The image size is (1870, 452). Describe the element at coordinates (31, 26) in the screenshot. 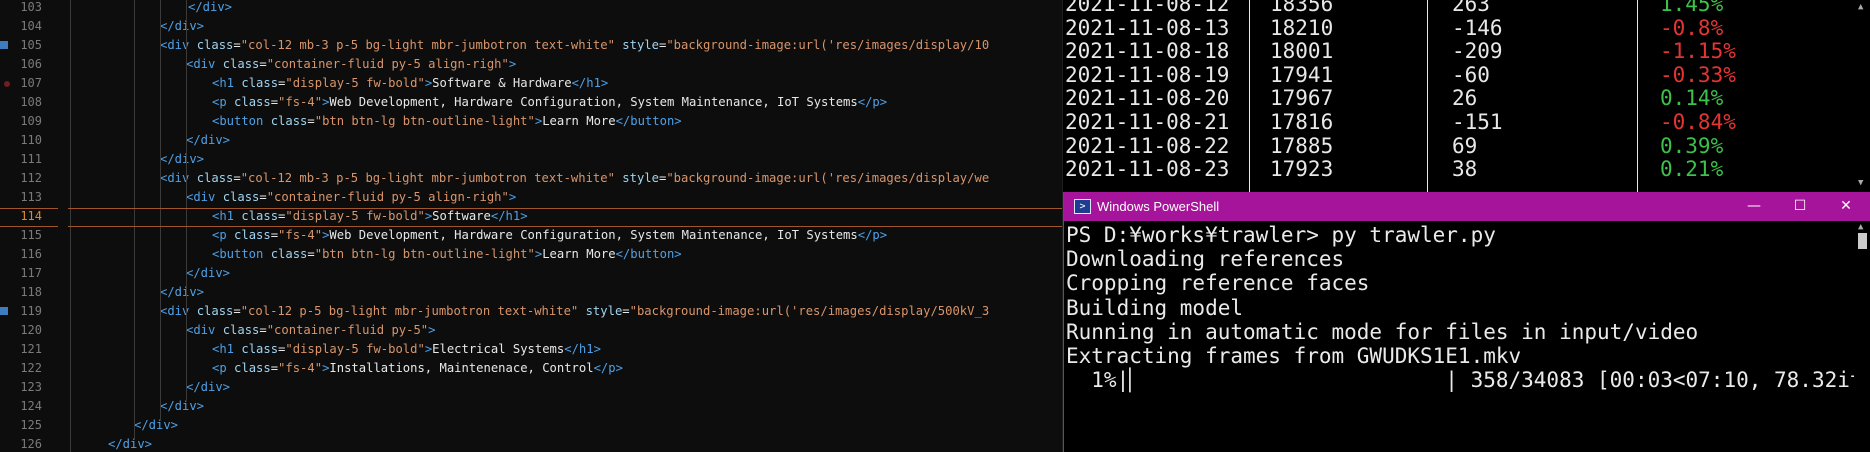

I see `line-number: 104` at that location.